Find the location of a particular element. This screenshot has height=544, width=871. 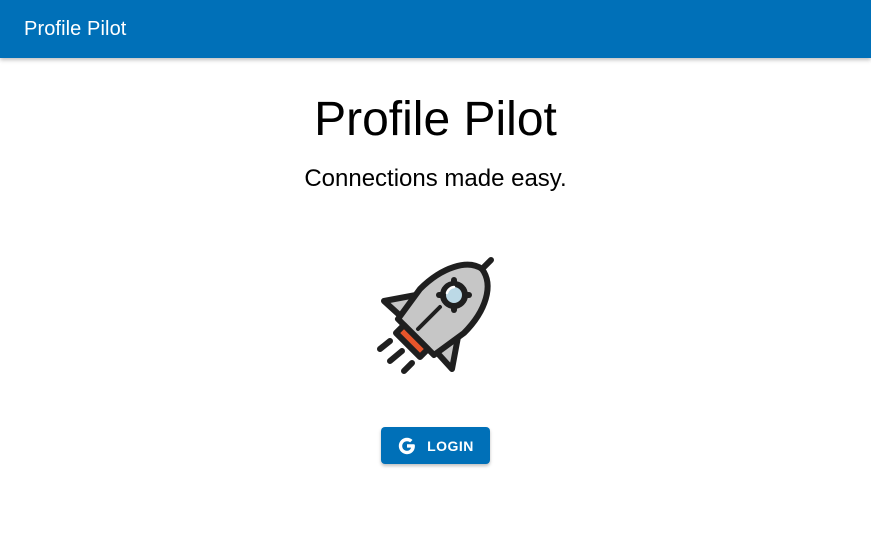

rocket-icon is located at coordinates (436, 317).